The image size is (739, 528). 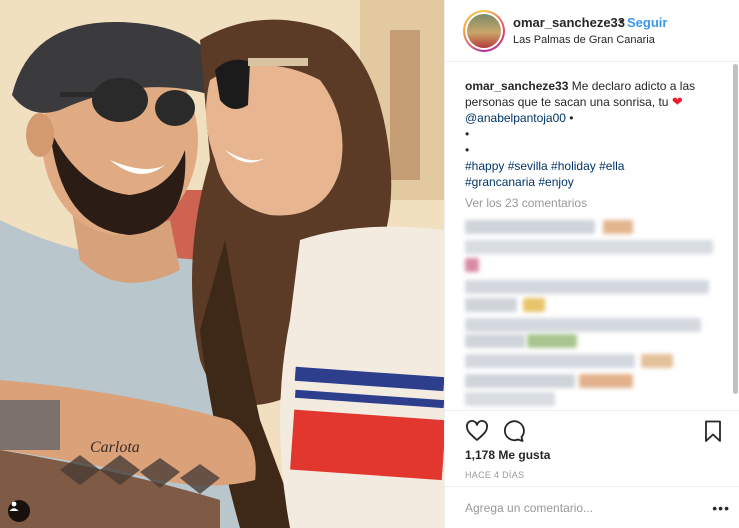 What do you see at coordinates (115, 447) in the screenshot?
I see `tattoo-text: Carlota` at bounding box center [115, 447].